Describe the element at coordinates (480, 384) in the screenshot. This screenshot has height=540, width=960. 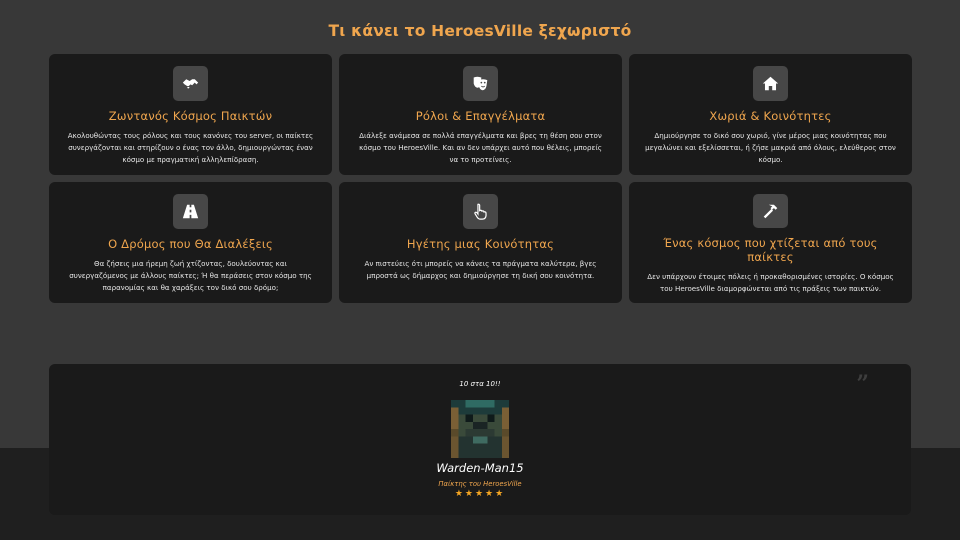
I see `testimonial-quote: 10 στα 10!!` at that location.